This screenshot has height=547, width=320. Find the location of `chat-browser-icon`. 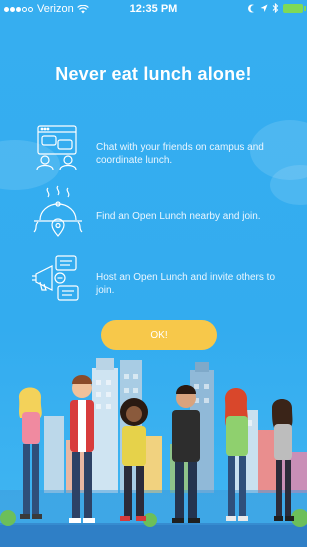

chat-browser-icon is located at coordinates (56, 148).